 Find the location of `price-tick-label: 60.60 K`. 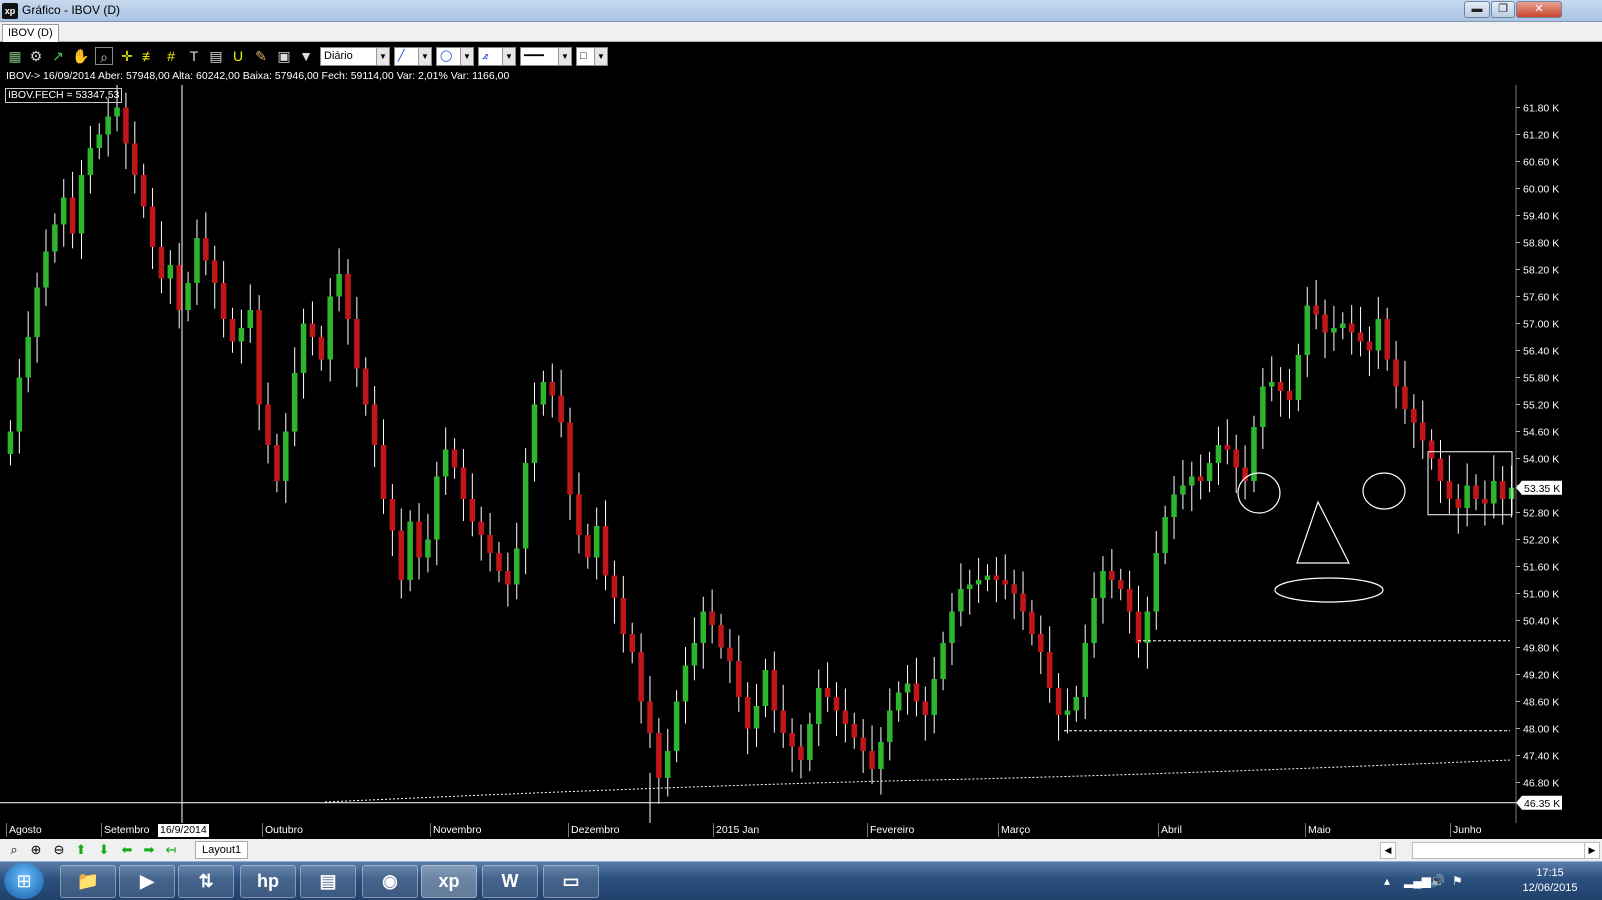

price-tick-label: 60.60 K is located at coordinates (1541, 163).